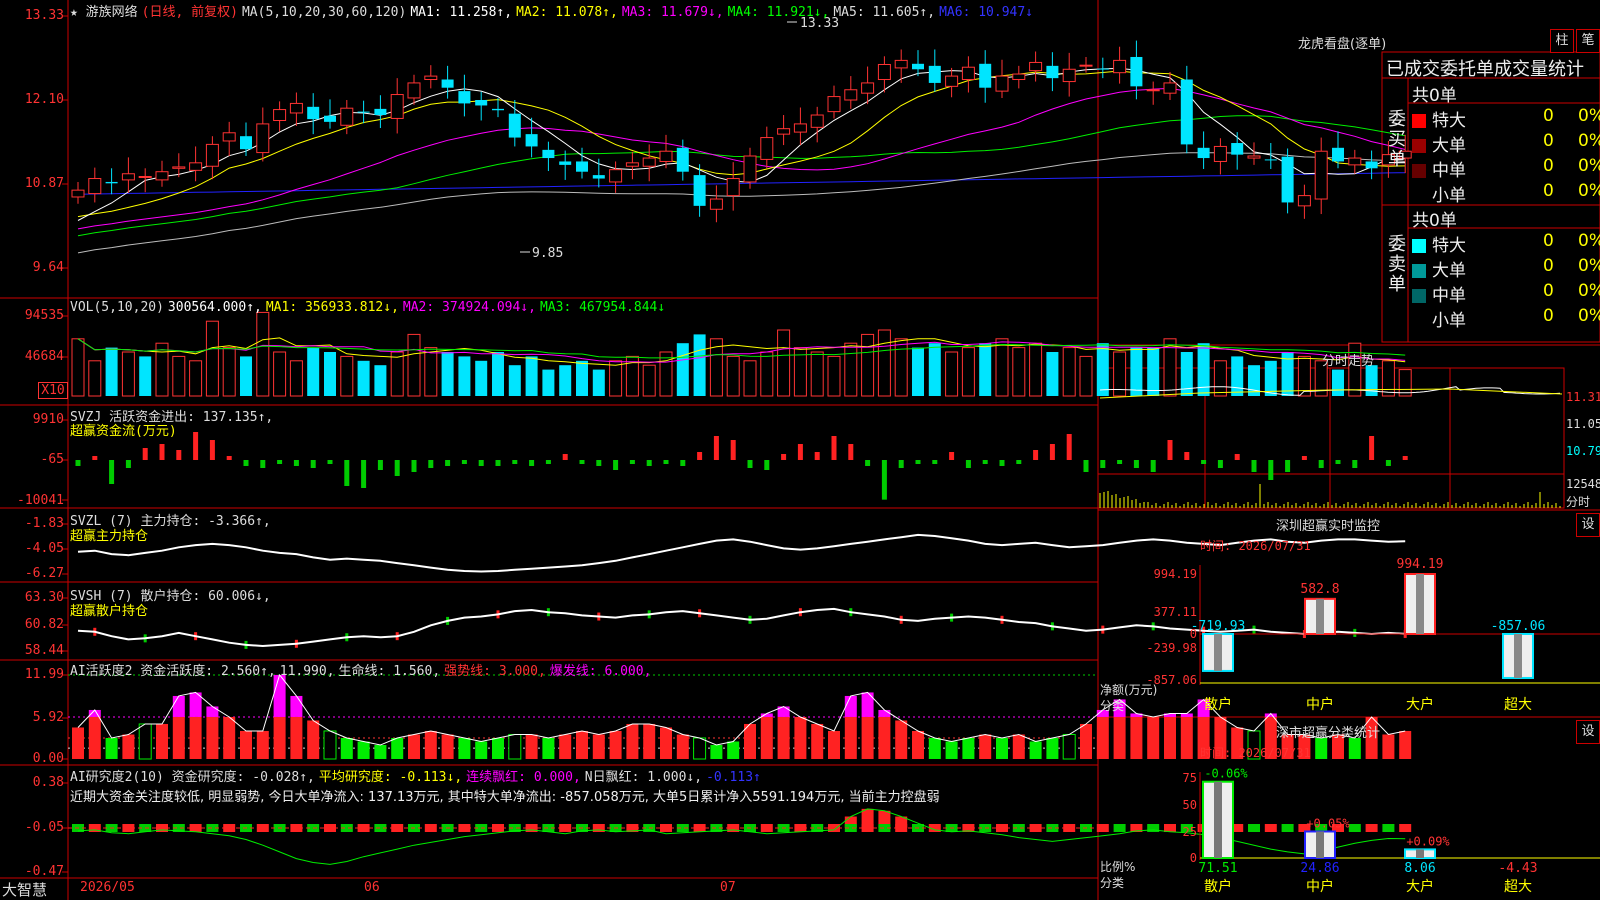  I want to click on intraday-volume: 12548, so click(1583, 484).